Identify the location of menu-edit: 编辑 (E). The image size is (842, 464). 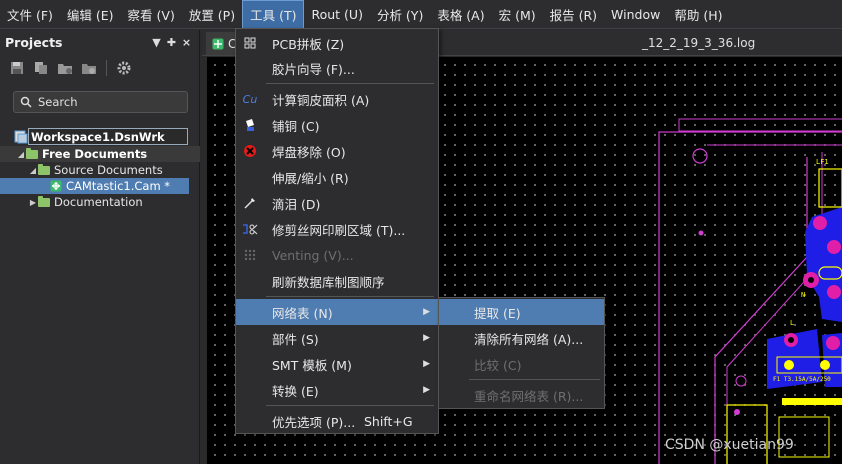
(90, 14).